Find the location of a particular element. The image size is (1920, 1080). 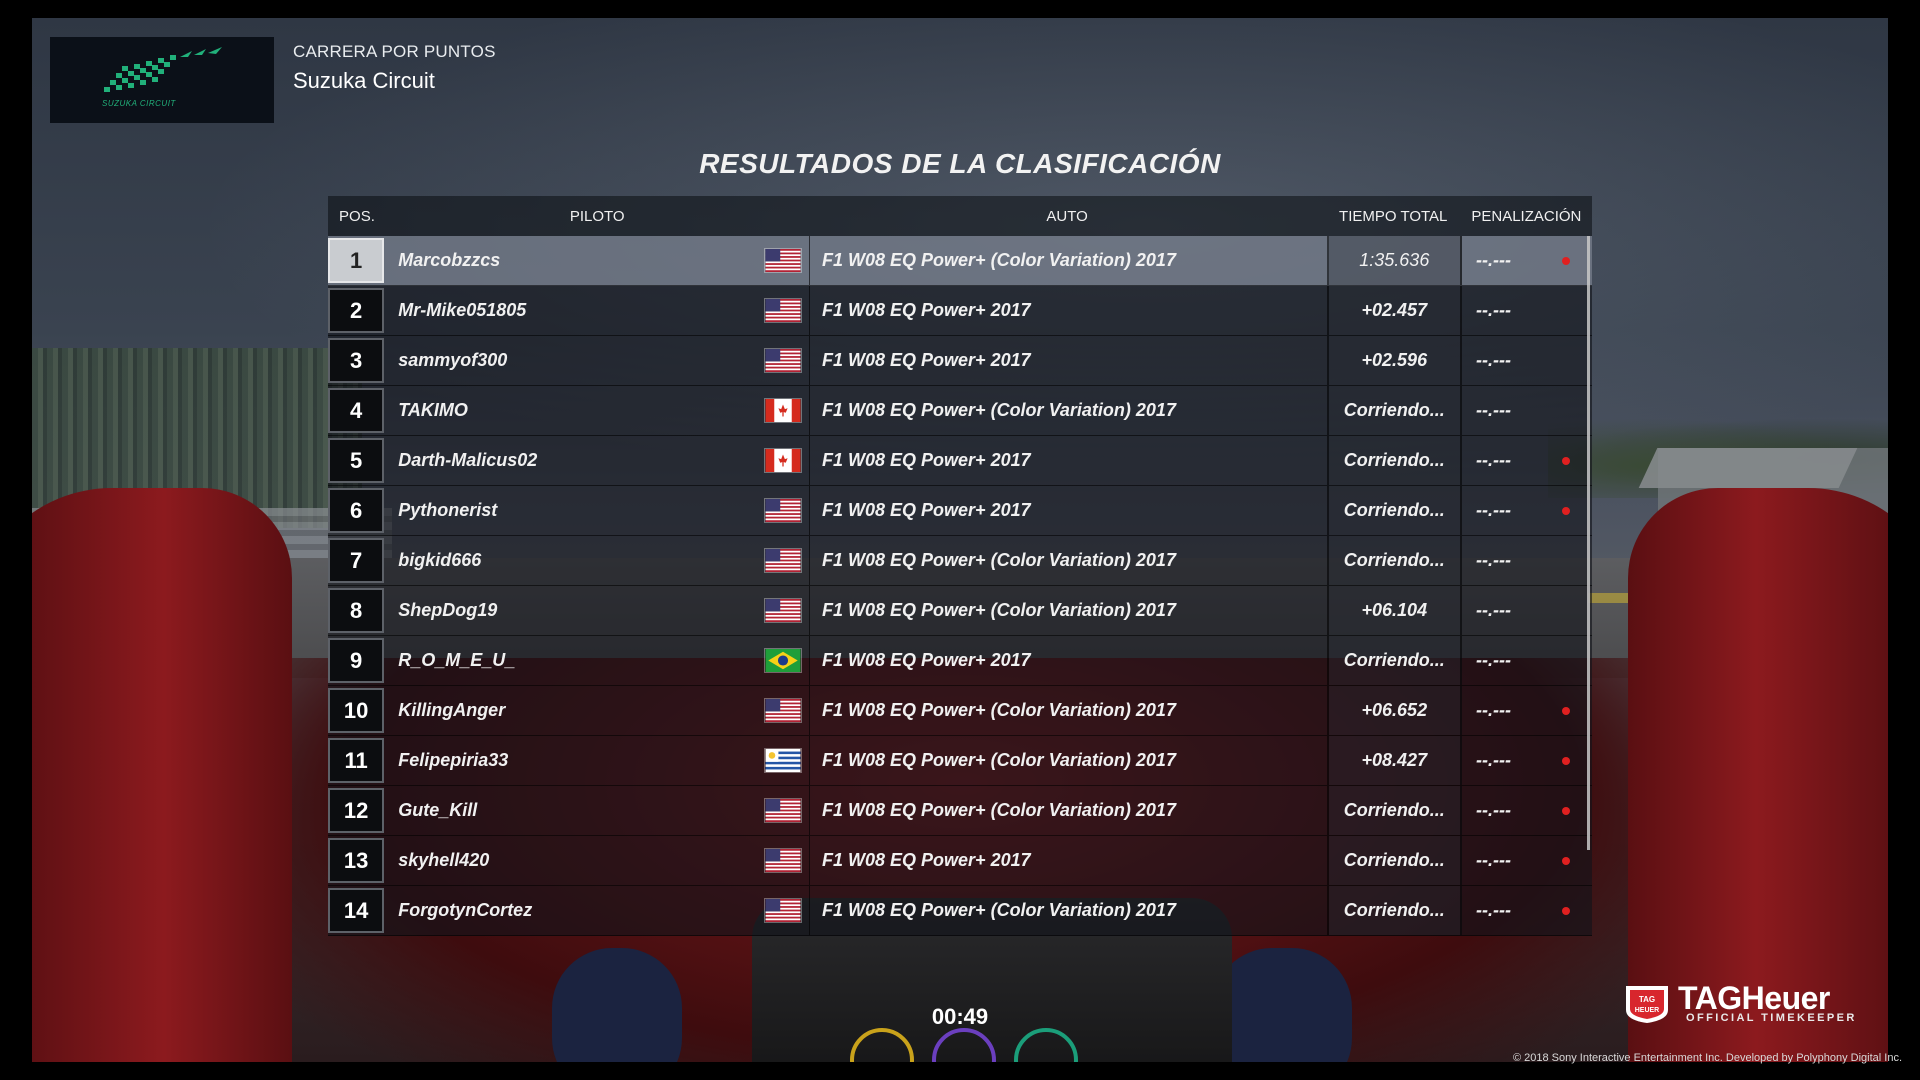

pilot-name: Pythonerist is located at coordinates (448, 510).